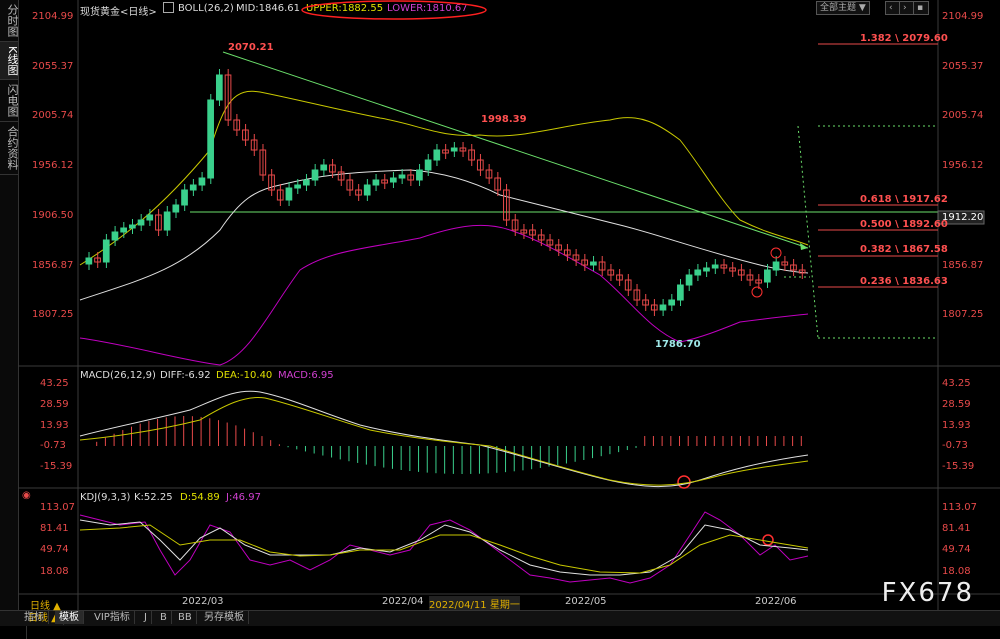  Describe the element at coordinates (904, 249) in the screenshot. I see `fib-label: 0.382 \ 1867.58` at that location.